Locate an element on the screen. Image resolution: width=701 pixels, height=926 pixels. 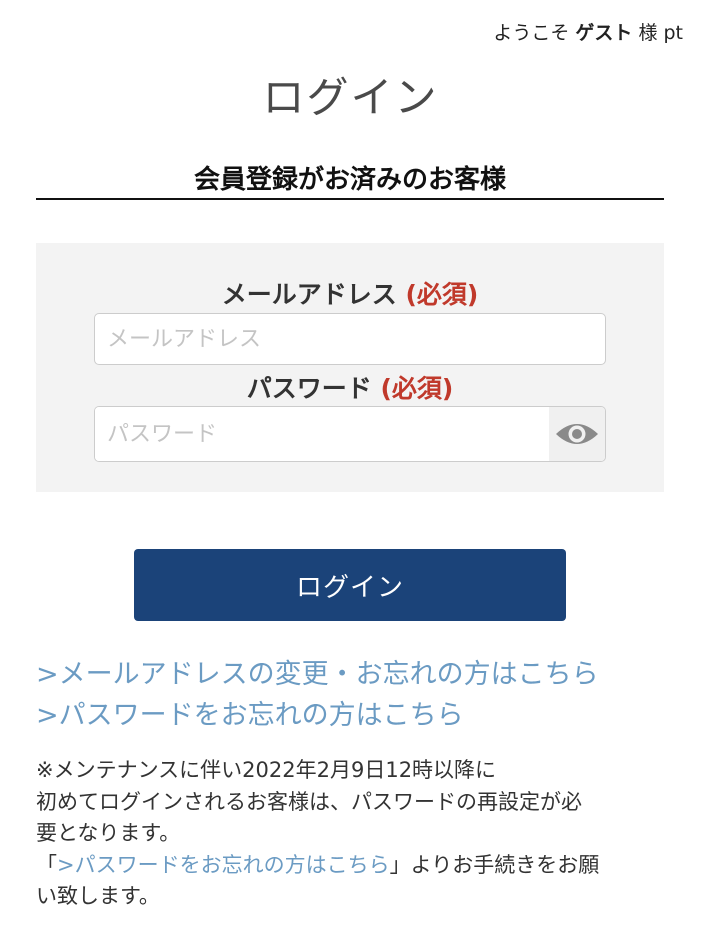
password-field is located at coordinates (350, 434).